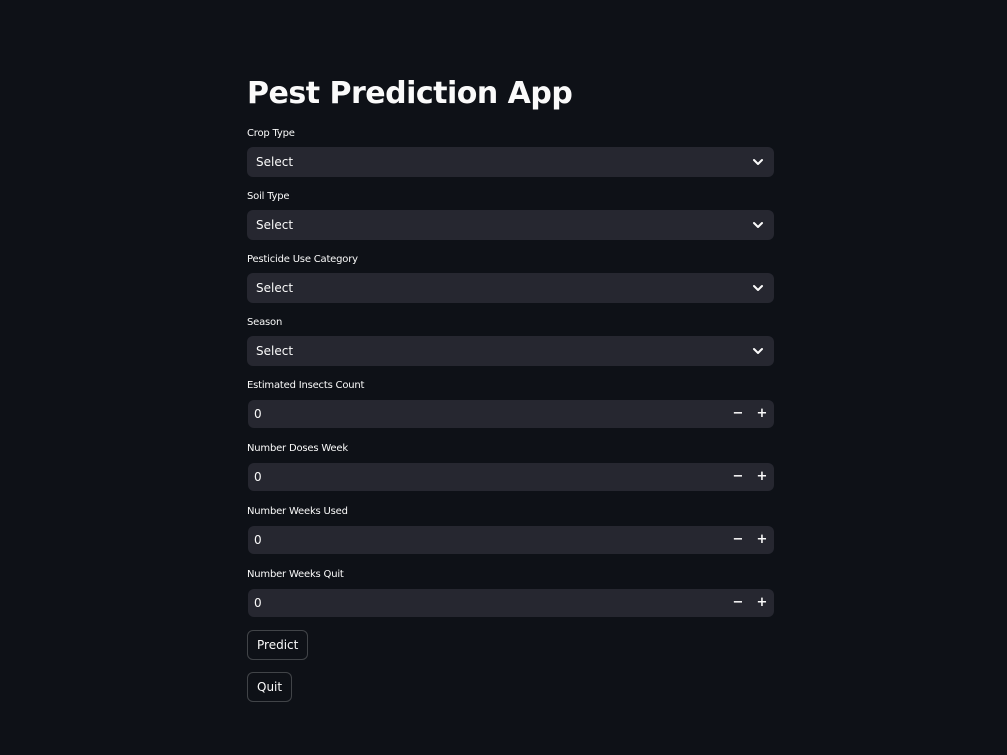 This screenshot has width=1007, height=755. I want to click on number-doses-week-field: − +, so click(511, 477).